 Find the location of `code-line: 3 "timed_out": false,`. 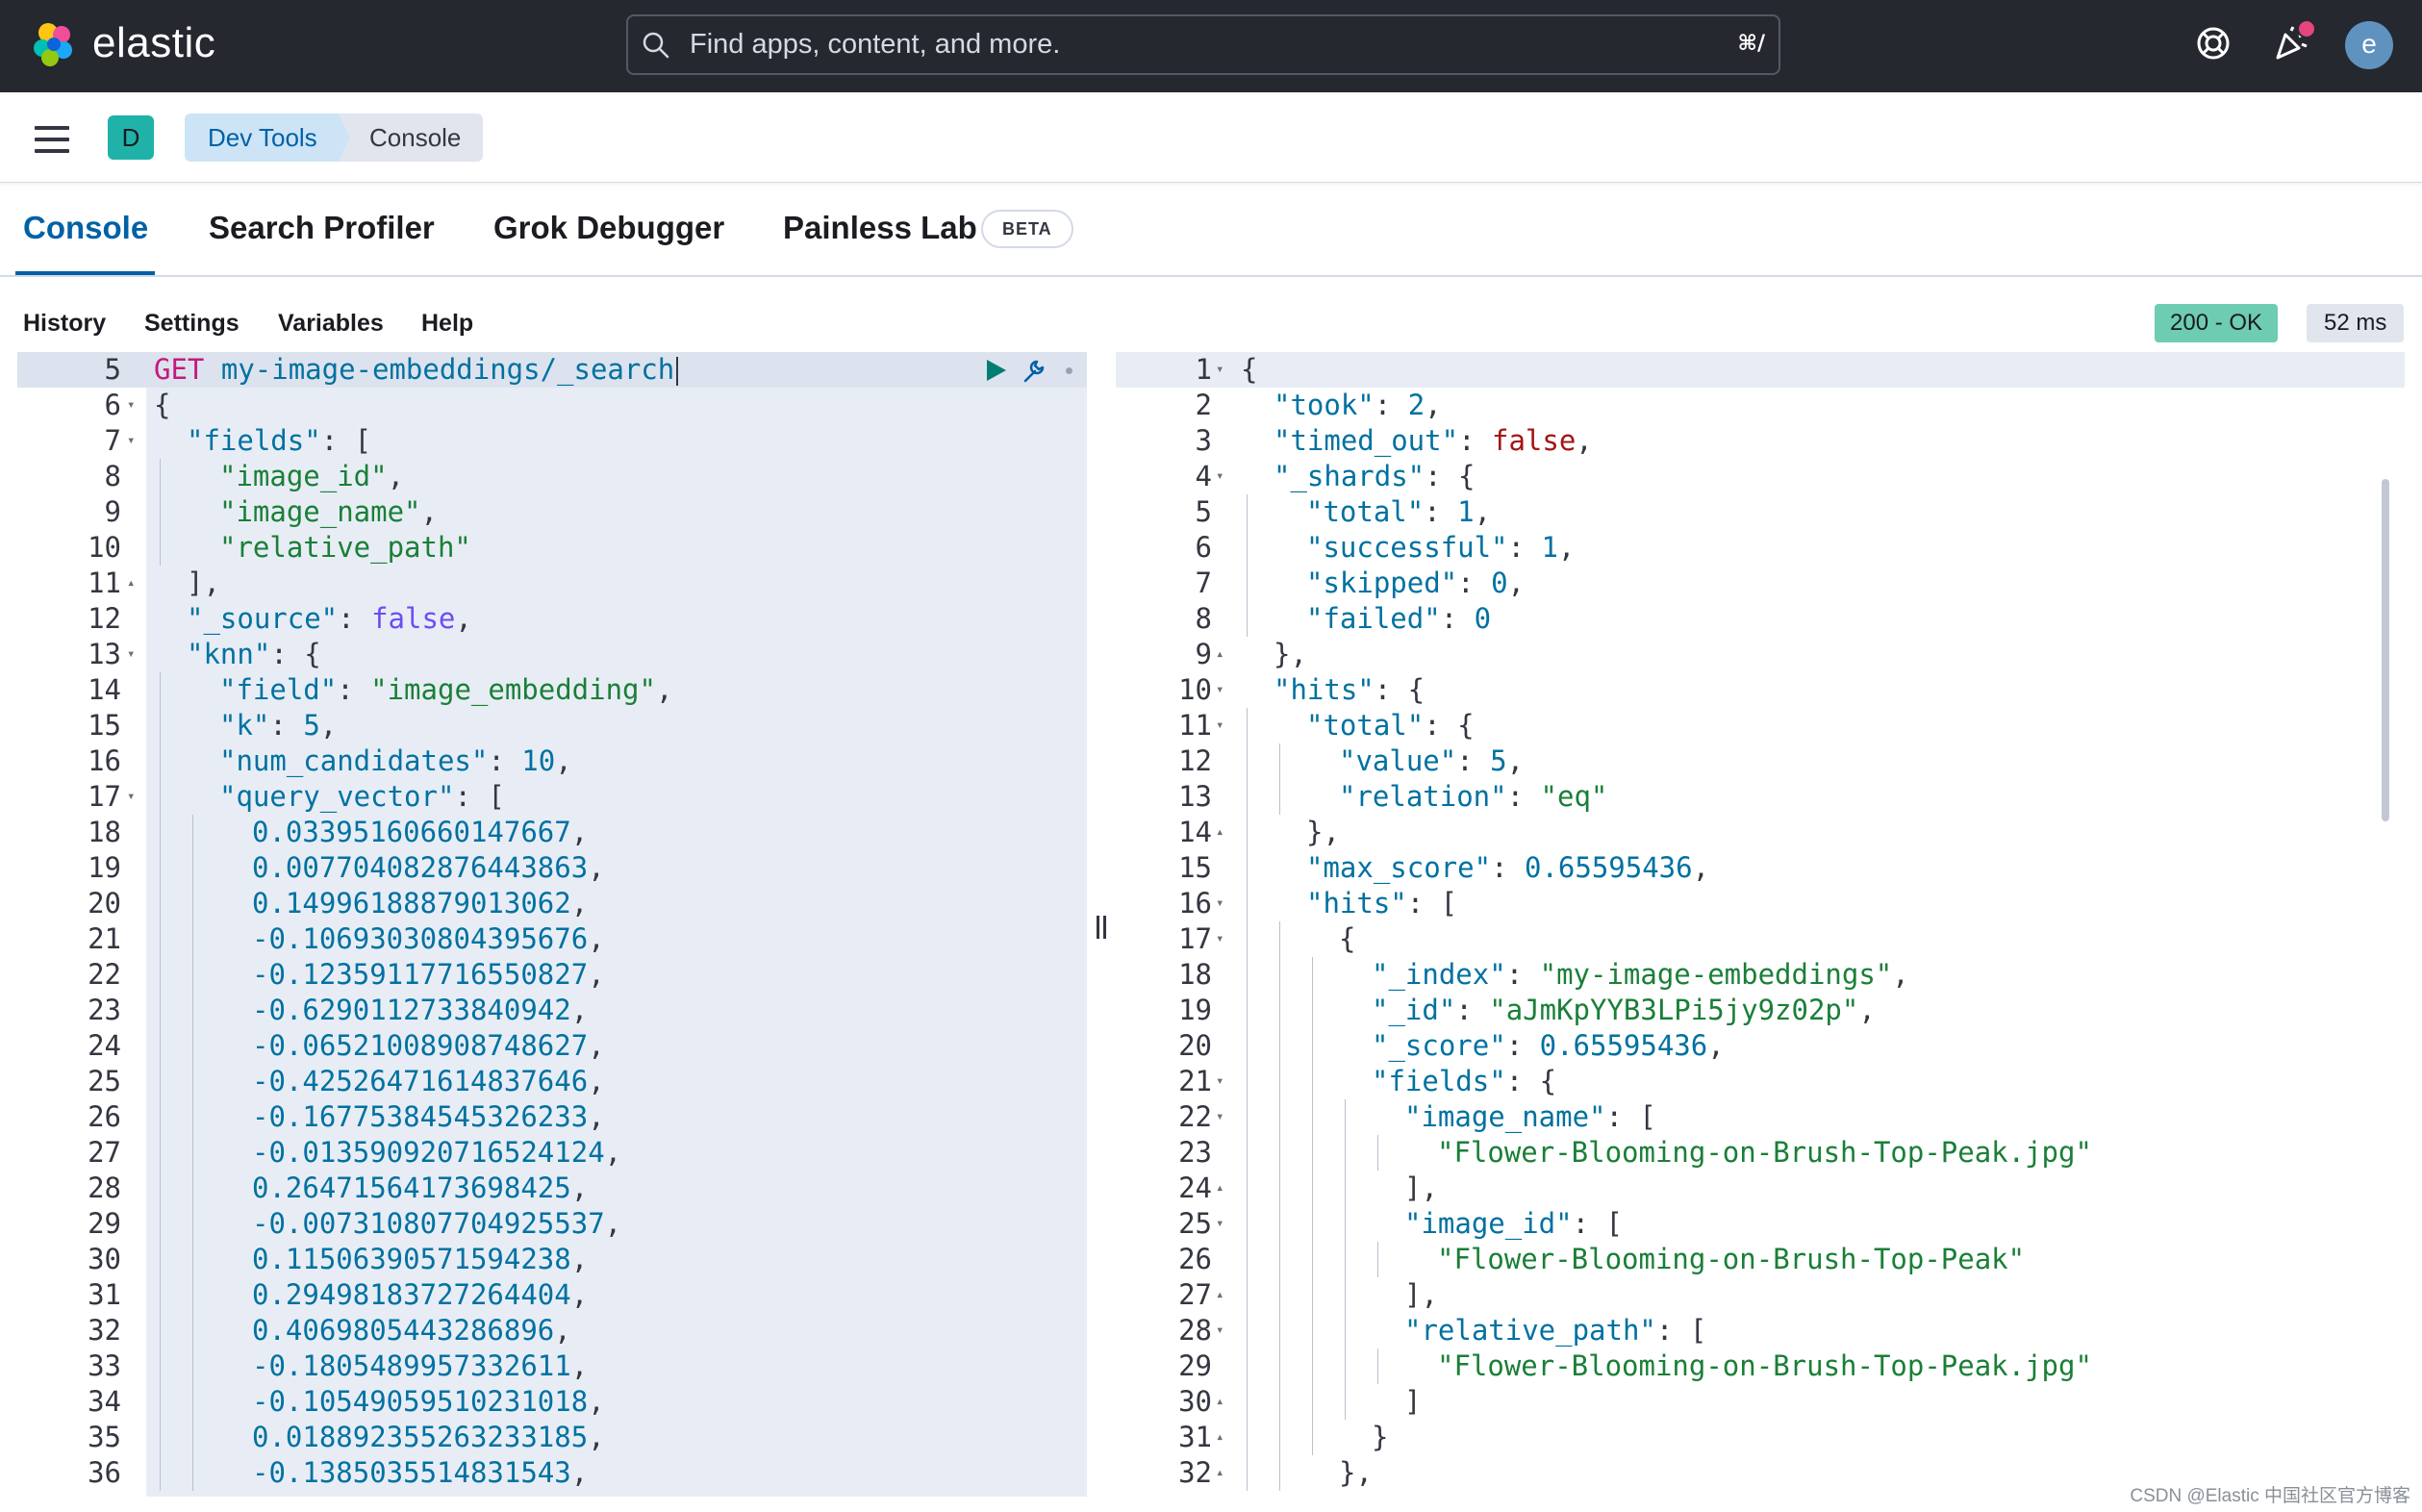

code-line: 3 "timed_out": false, is located at coordinates (1760, 441).